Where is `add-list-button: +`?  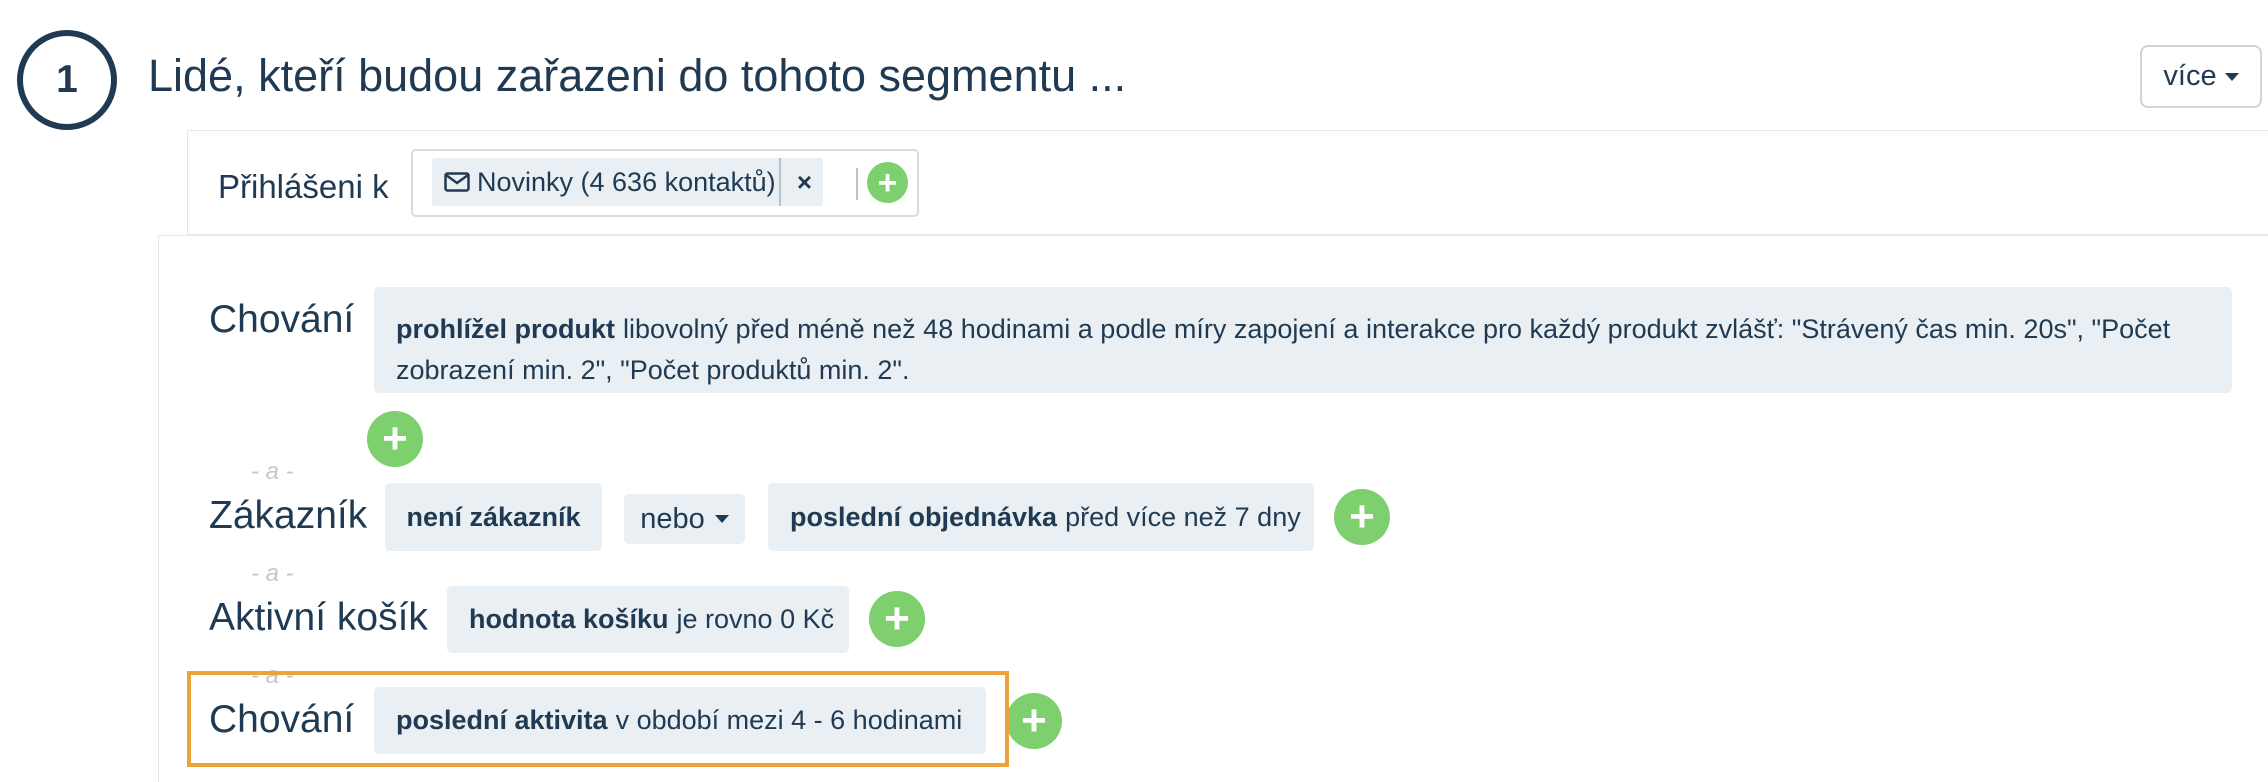 add-list-button: + is located at coordinates (887, 182).